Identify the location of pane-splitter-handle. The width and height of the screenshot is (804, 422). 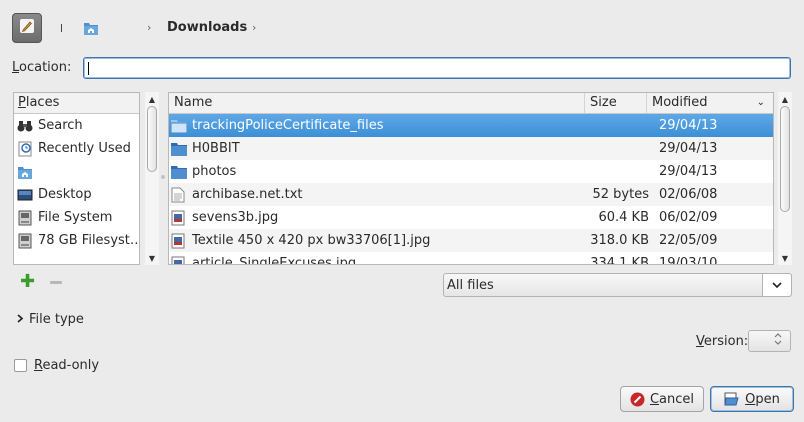
(163, 177).